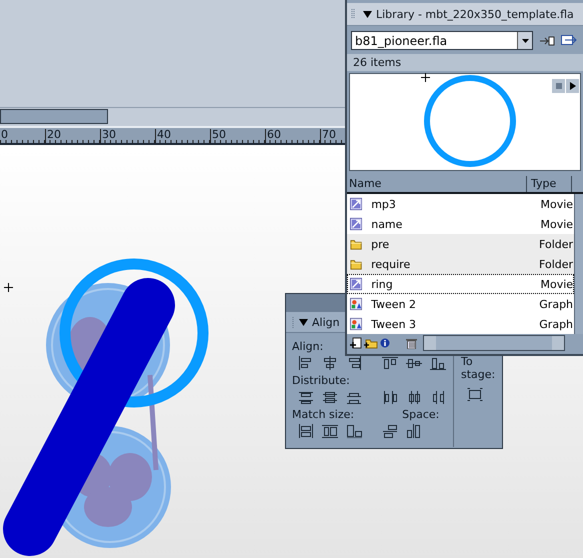  I want to click on properties-icon, so click(385, 343).